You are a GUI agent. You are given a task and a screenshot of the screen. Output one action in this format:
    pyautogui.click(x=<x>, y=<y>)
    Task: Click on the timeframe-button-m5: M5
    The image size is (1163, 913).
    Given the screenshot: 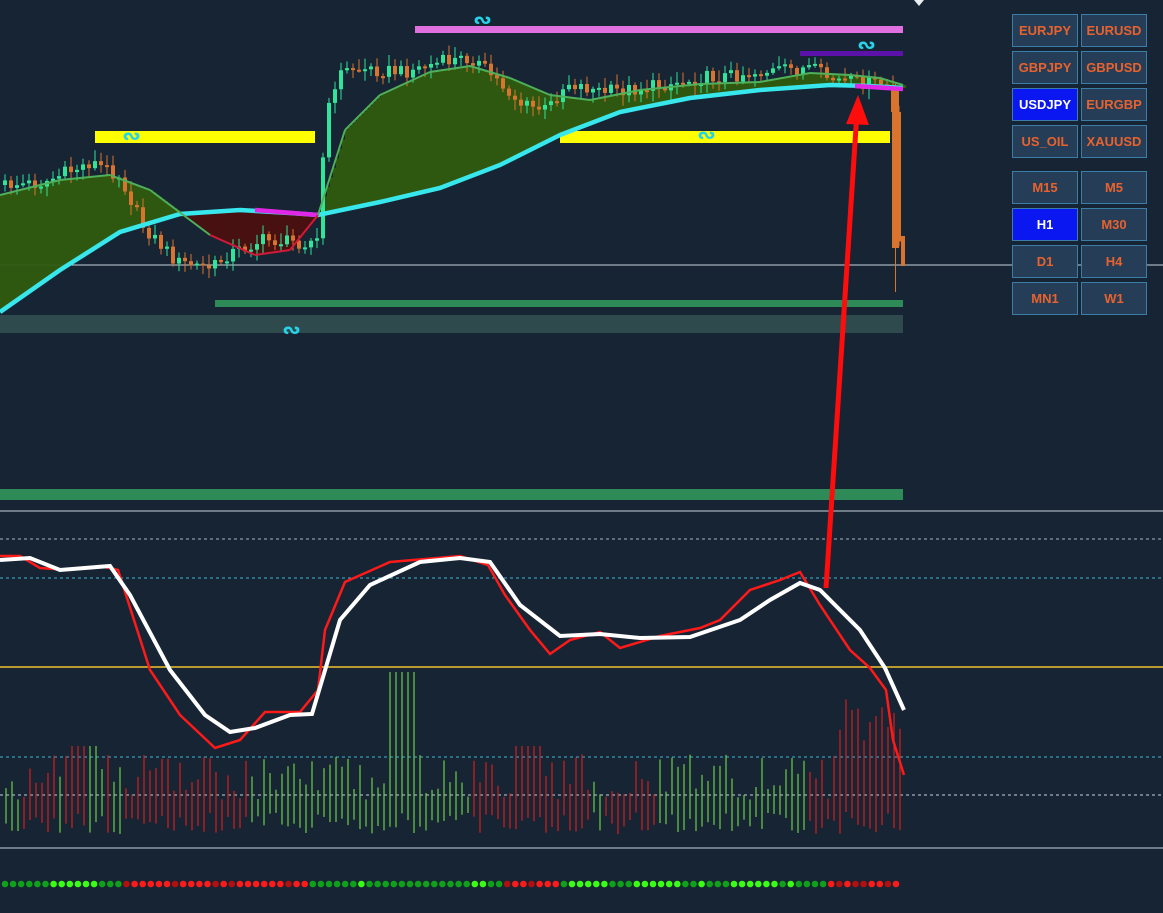 What is the action you would take?
    pyautogui.click(x=1114, y=187)
    